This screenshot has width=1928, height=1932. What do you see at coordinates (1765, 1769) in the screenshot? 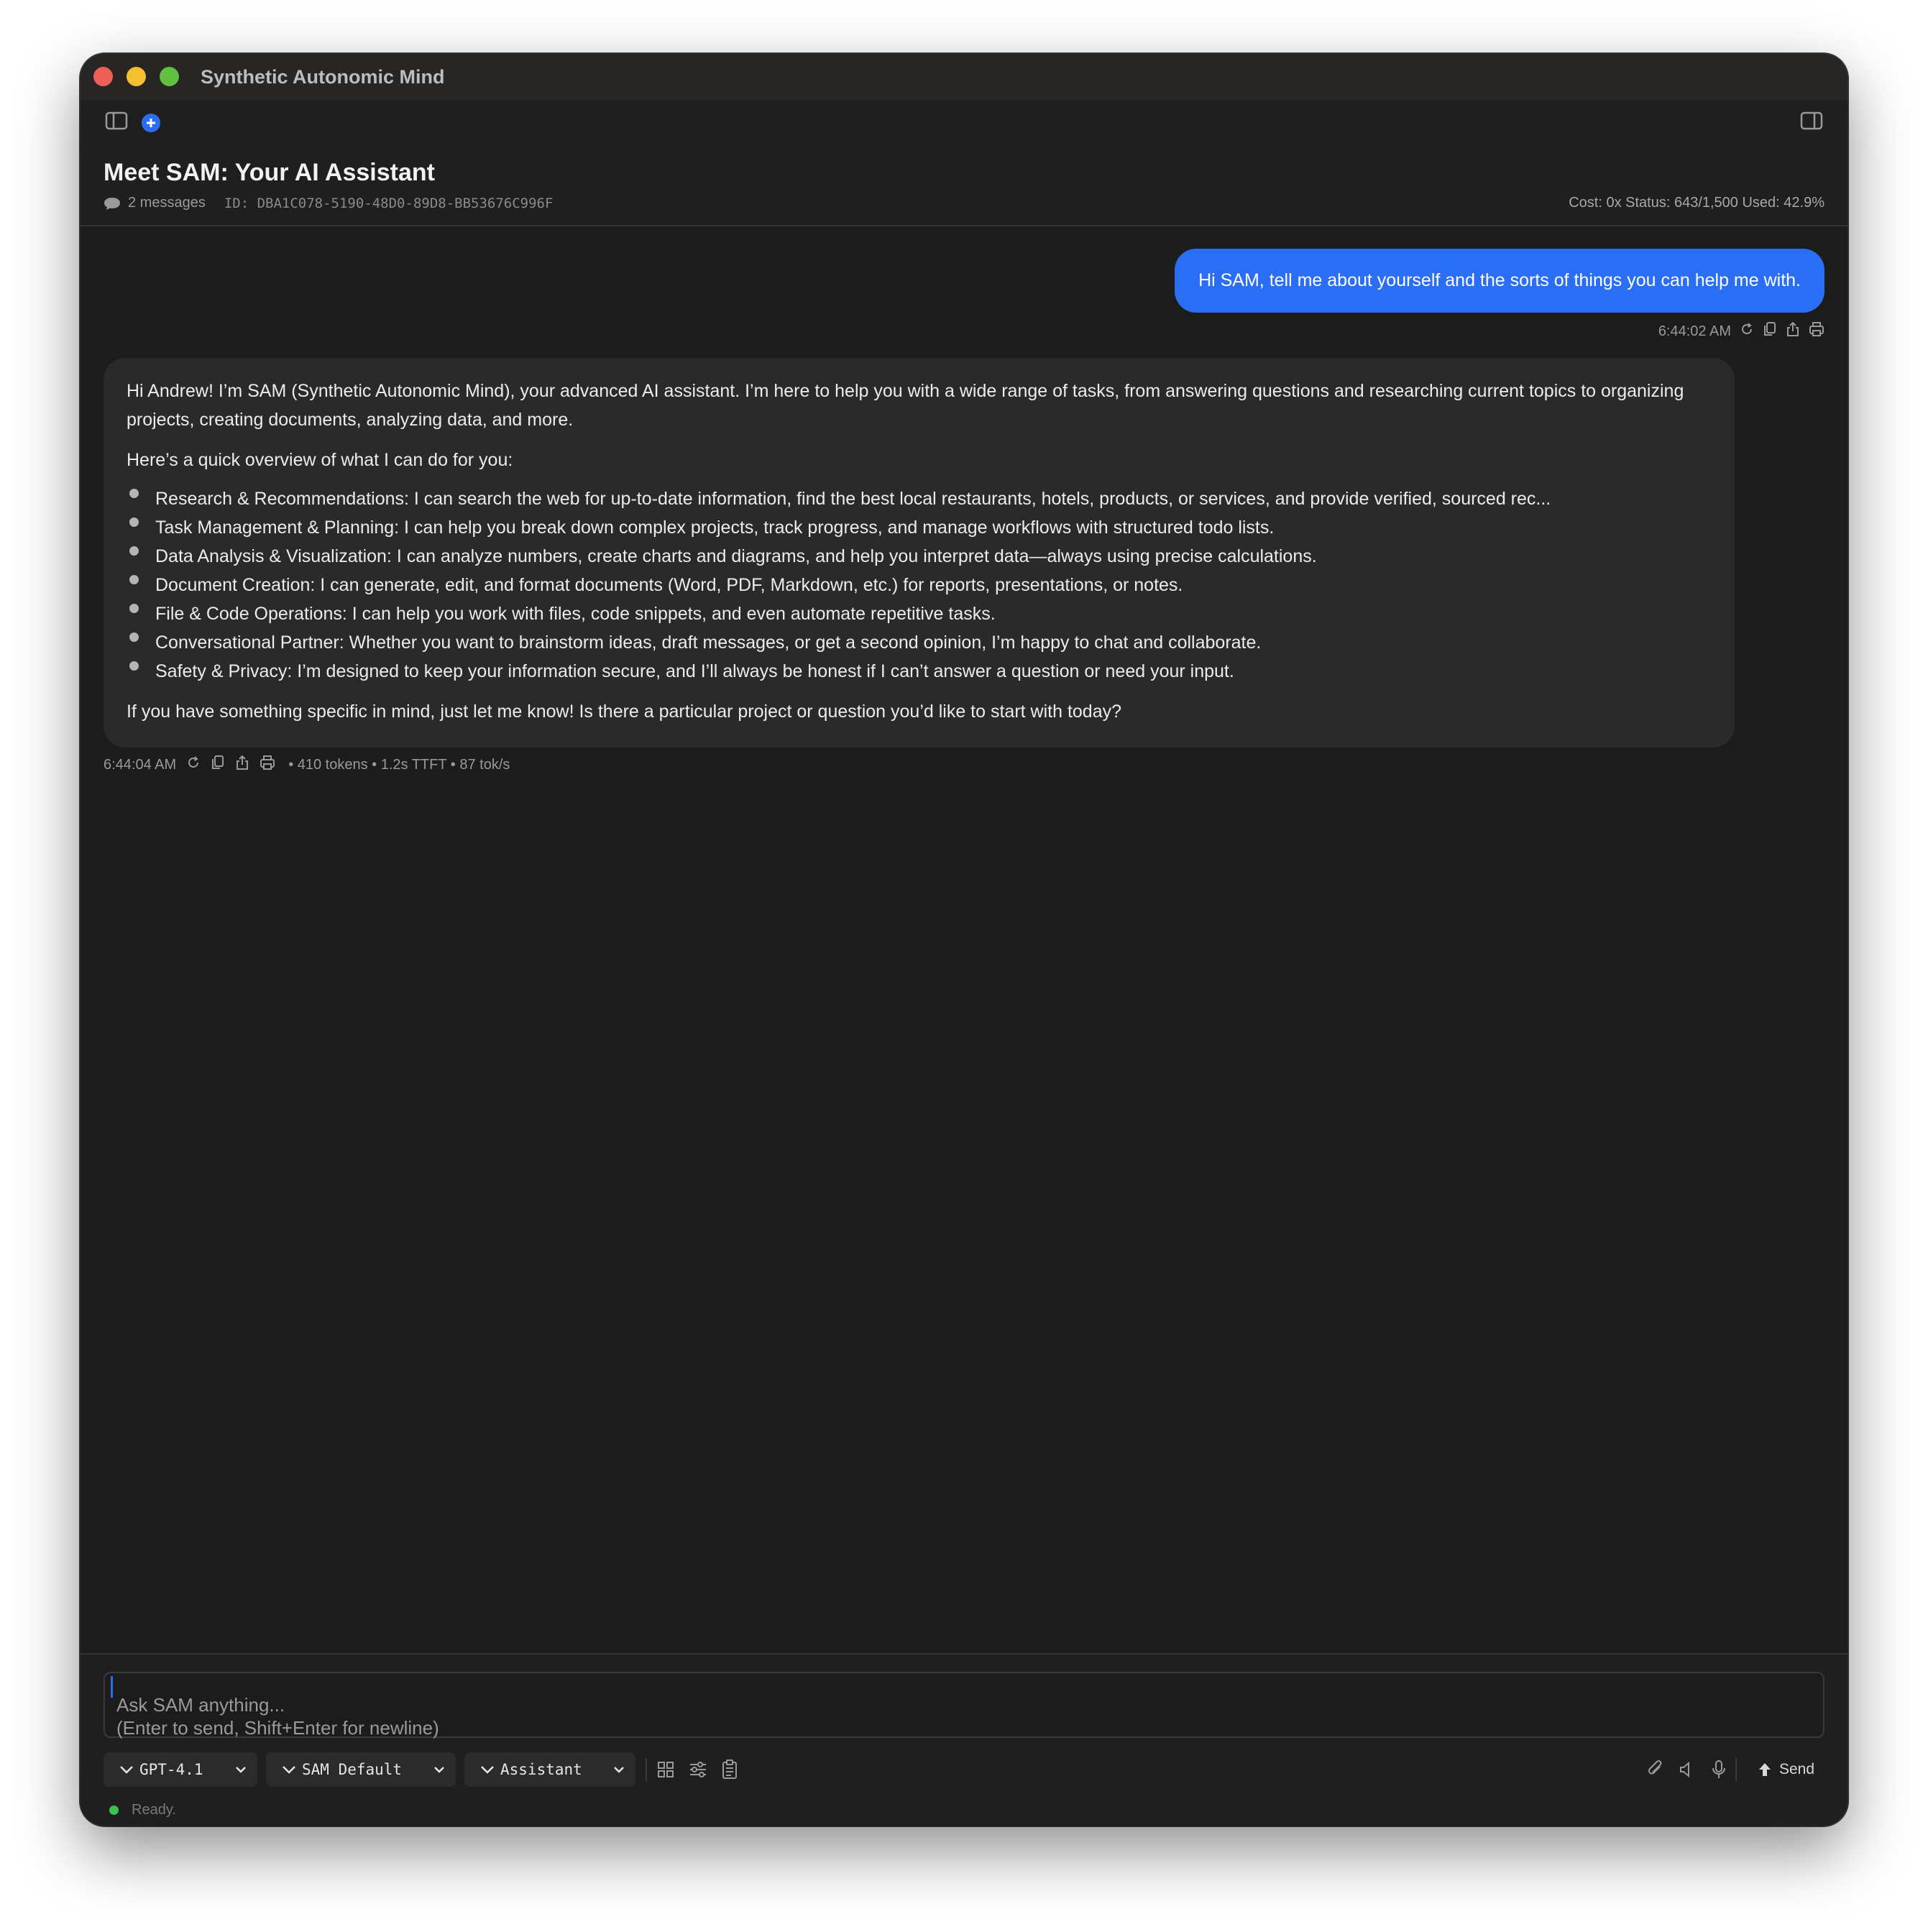
I see `arrow-up-icon` at bounding box center [1765, 1769].